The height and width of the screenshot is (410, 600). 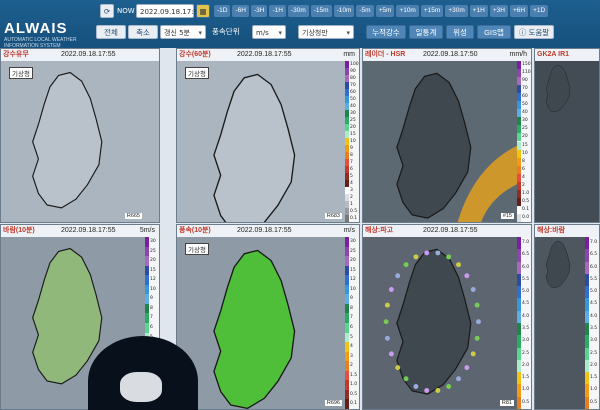 I want to click on scale-label: 0.5, so click(x=526, y=201).